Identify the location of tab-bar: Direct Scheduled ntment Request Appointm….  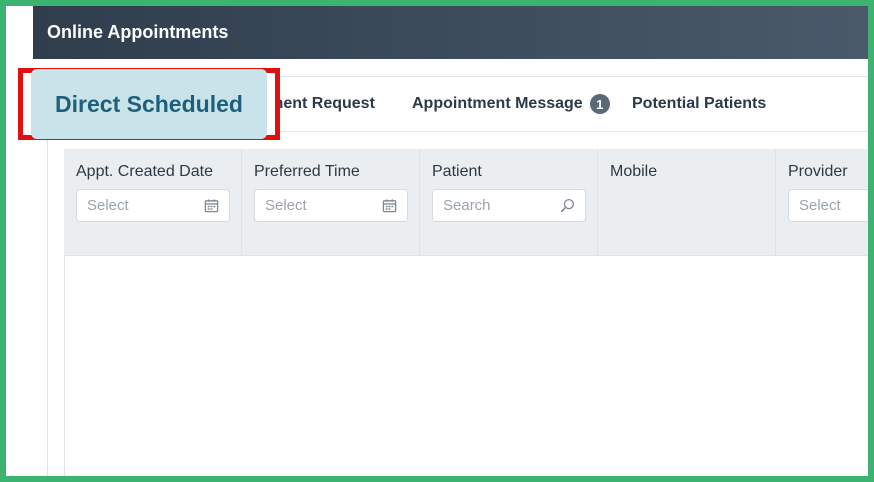
(443, 104).